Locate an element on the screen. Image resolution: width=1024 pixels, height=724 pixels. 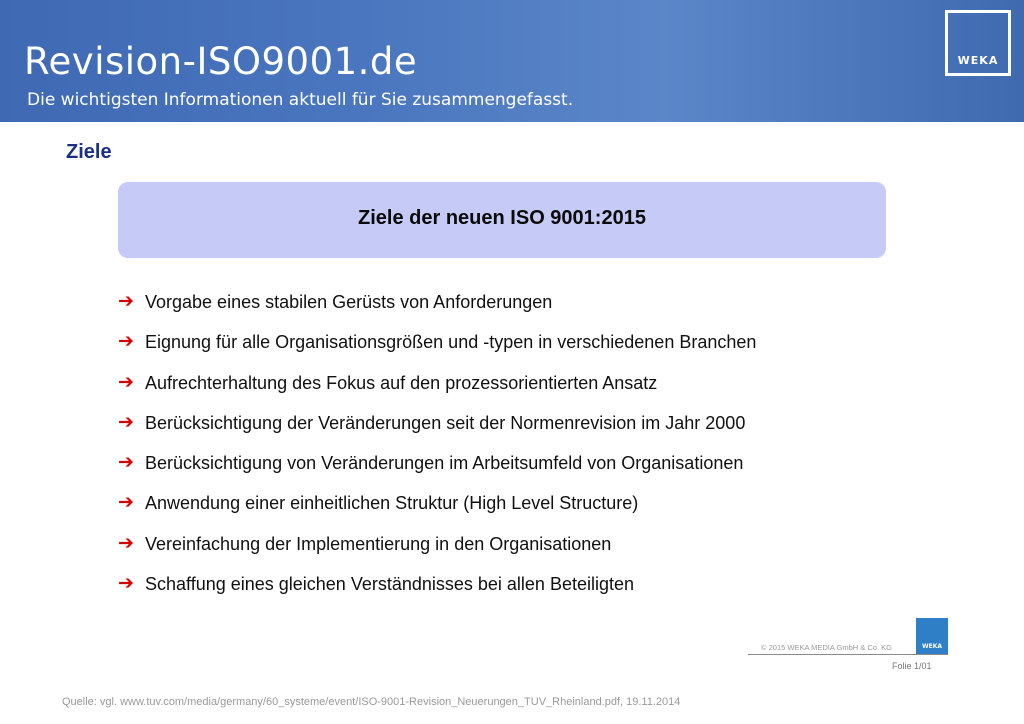
goal-title: Ziele der neuen ISO 9001:2015 is located at coordinates (502, 218).